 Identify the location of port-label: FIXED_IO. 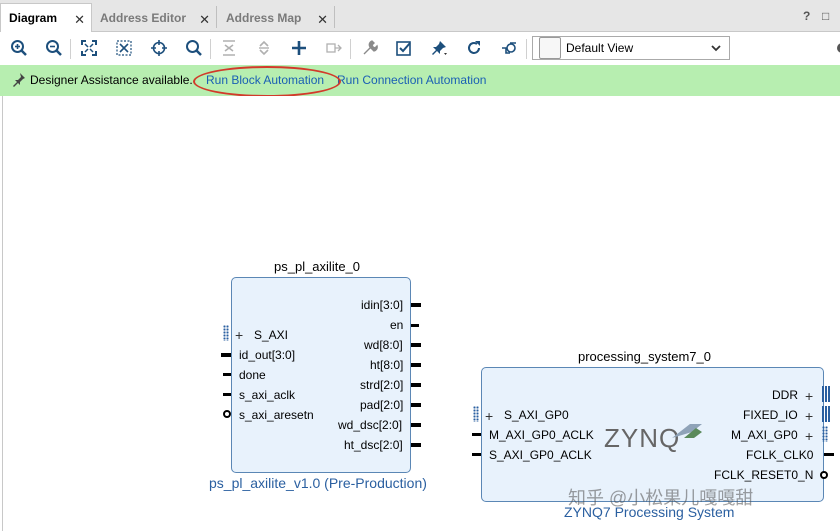
(770, 415).